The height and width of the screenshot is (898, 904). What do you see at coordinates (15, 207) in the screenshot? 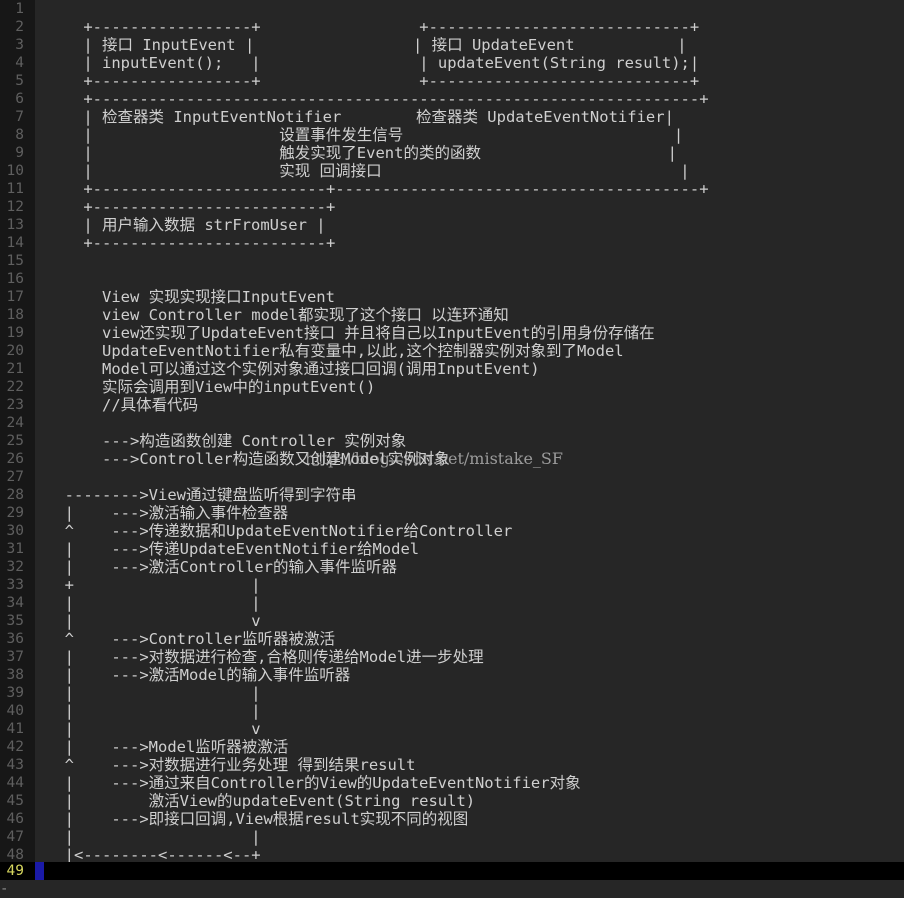
I see `line-number: 12` at bounding box center [15, 207].